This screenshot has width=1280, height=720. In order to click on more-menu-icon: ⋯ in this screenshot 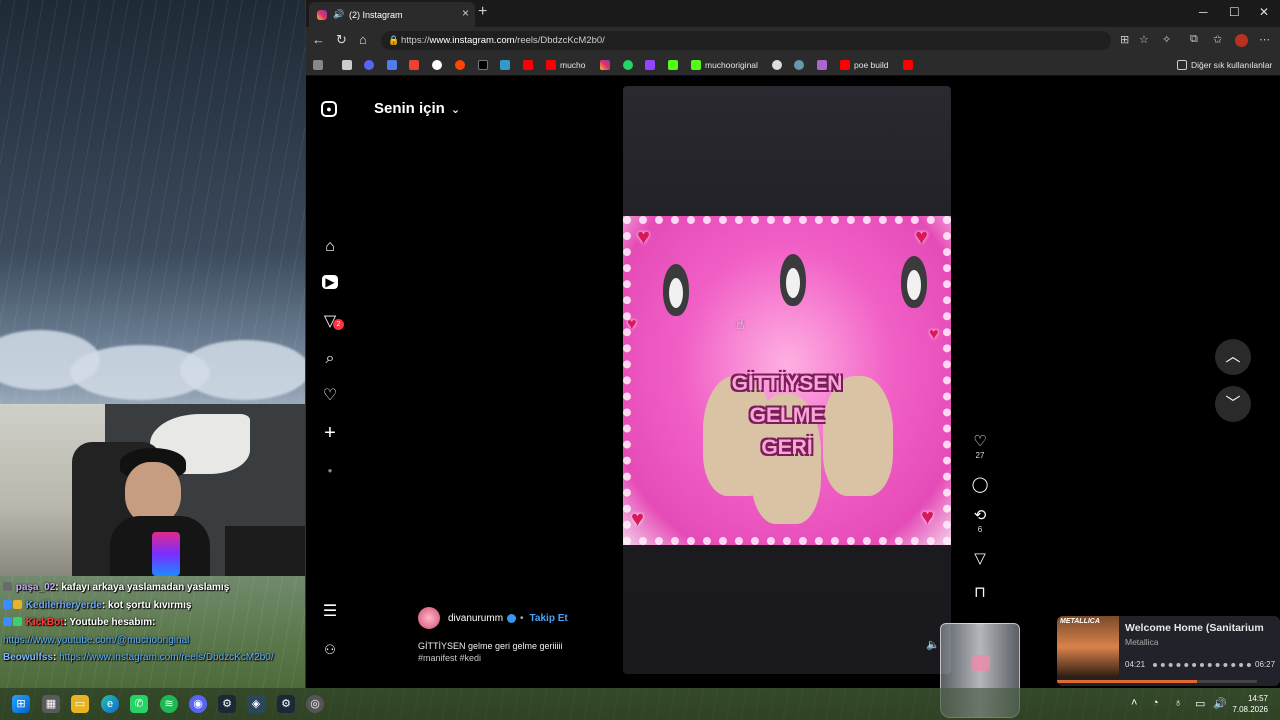, I will do `click(1264, 39)`.